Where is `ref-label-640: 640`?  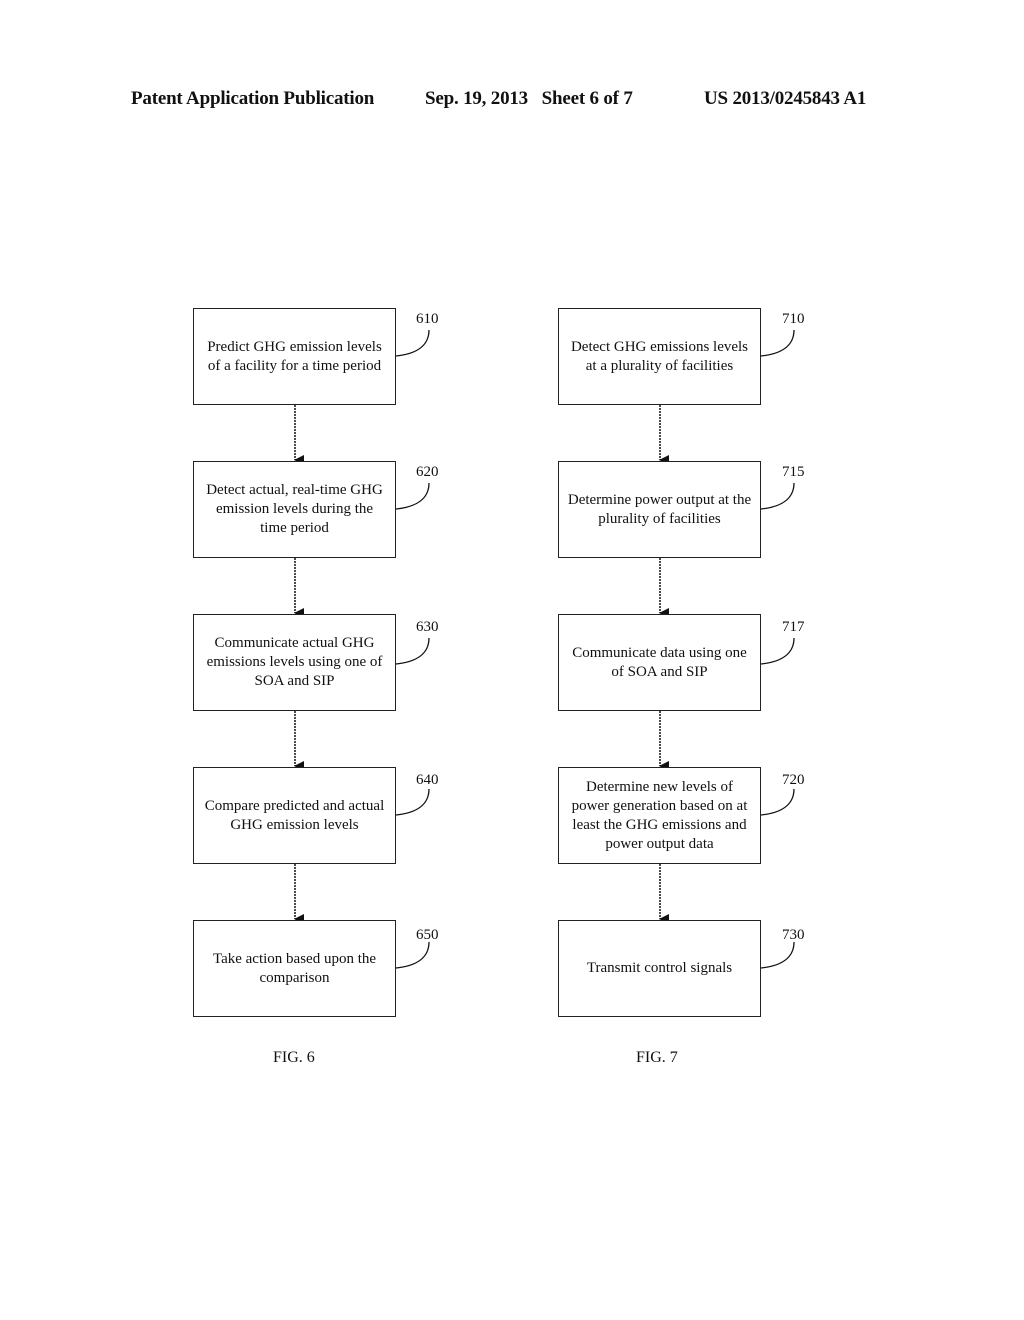
ref-label-640: 640 is located at coordinates (427, 780).